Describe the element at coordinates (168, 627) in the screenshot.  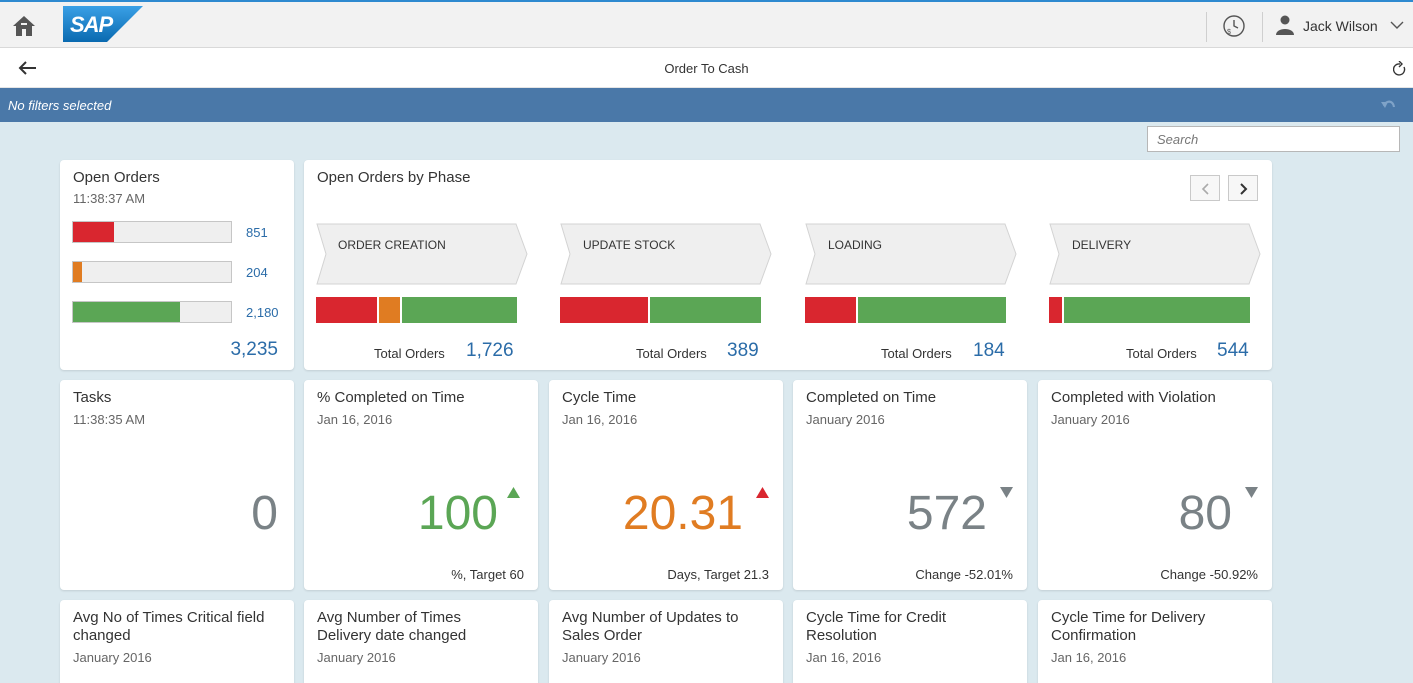
I see `tile-title: Avg No of Times Critical field changed` at that location.